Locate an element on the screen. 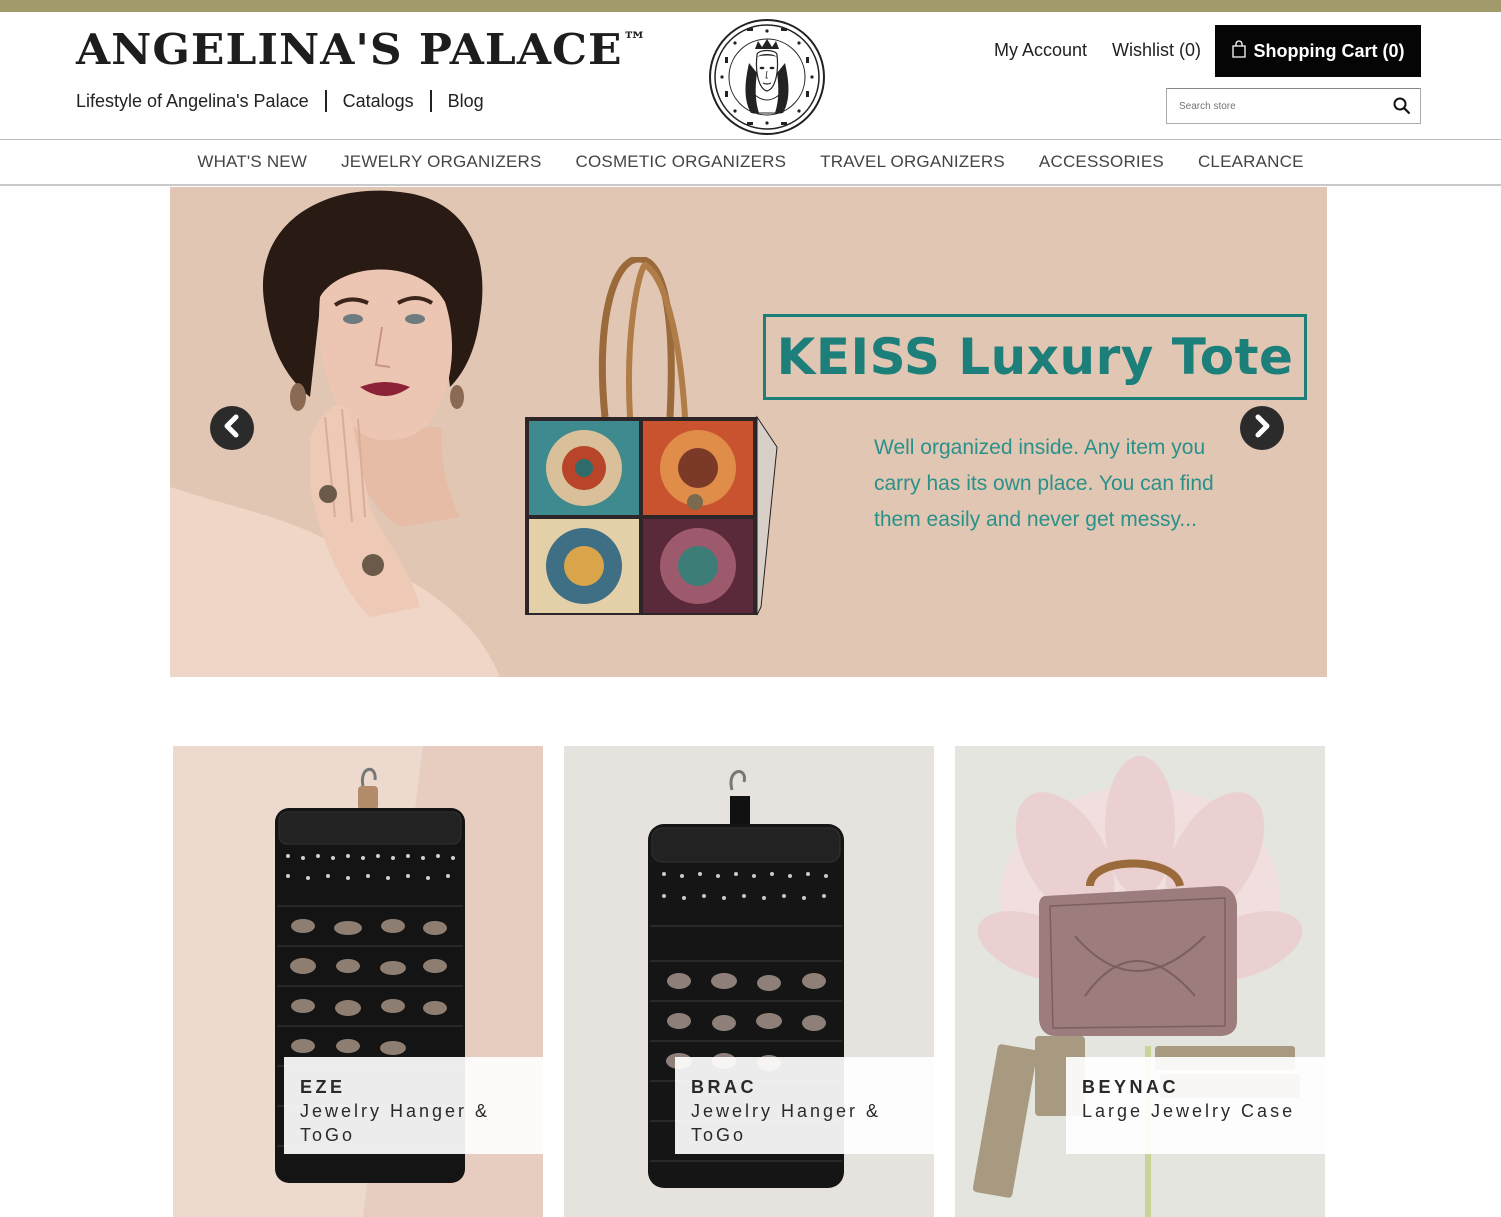  product-label: EZE Jewelry Hanger & ToGo is located at coordinates (413, 1105).